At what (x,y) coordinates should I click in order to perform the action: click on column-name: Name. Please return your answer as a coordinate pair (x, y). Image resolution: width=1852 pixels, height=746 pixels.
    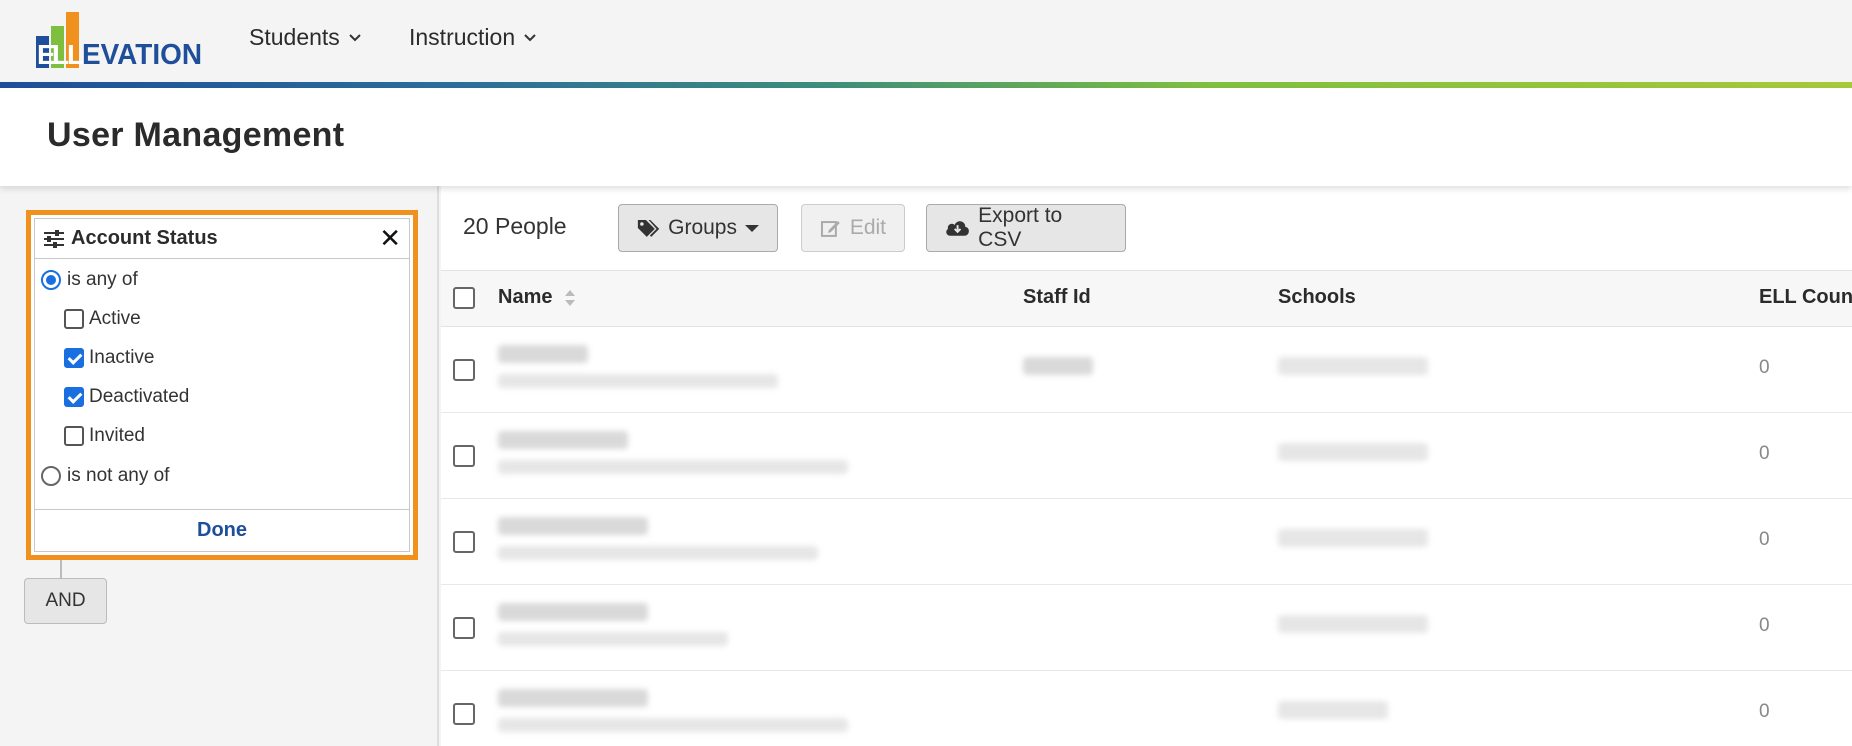
    Looking at the image, I should click on (537, 297).